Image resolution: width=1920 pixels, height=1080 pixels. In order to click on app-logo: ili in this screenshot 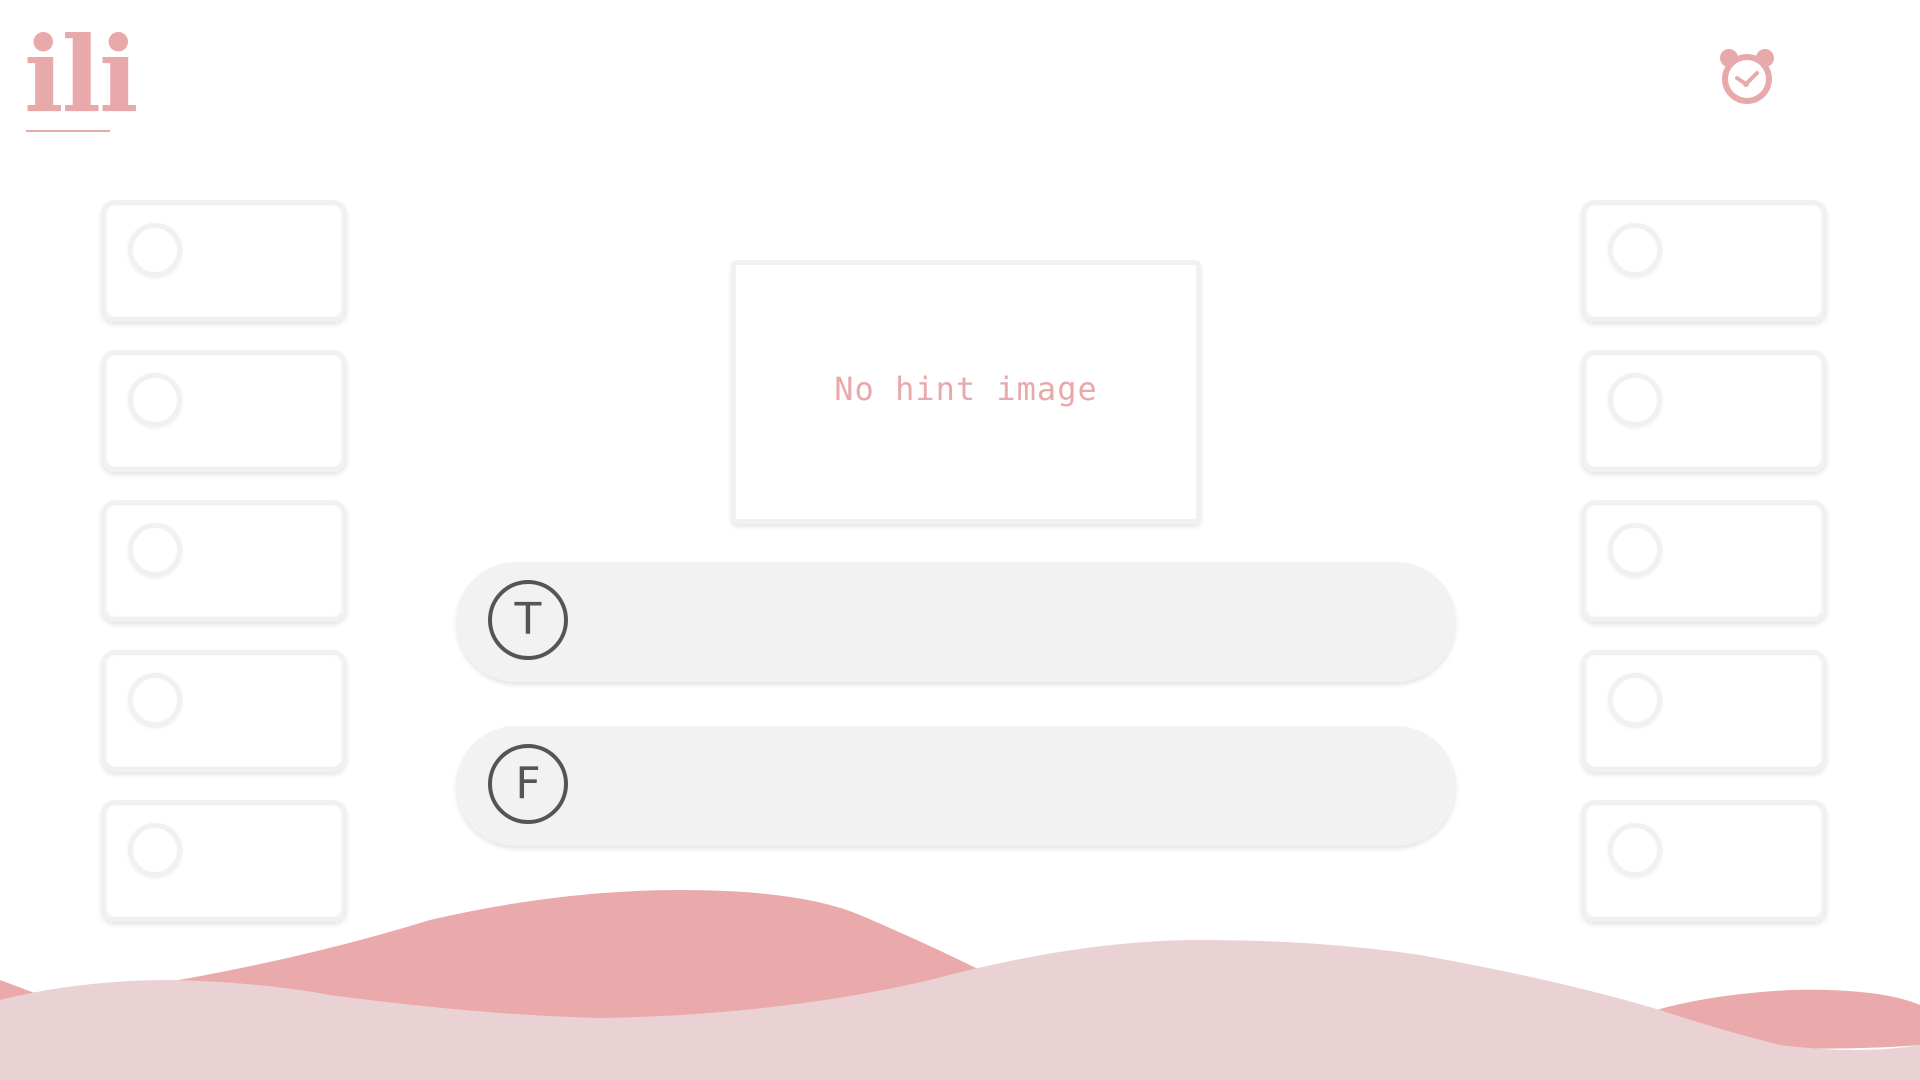, I will do `click(81, 77)`.